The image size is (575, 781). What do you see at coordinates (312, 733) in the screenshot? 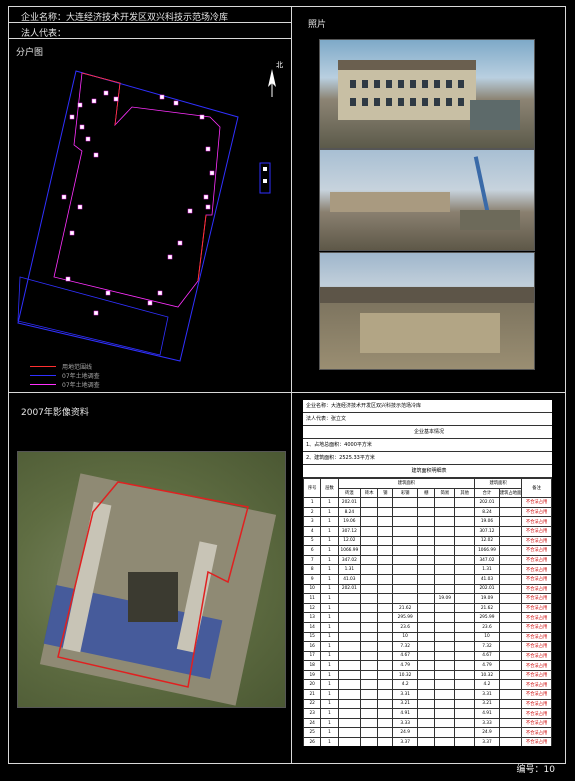
I see `table-cell: 25` at bounding box center [312, 733].